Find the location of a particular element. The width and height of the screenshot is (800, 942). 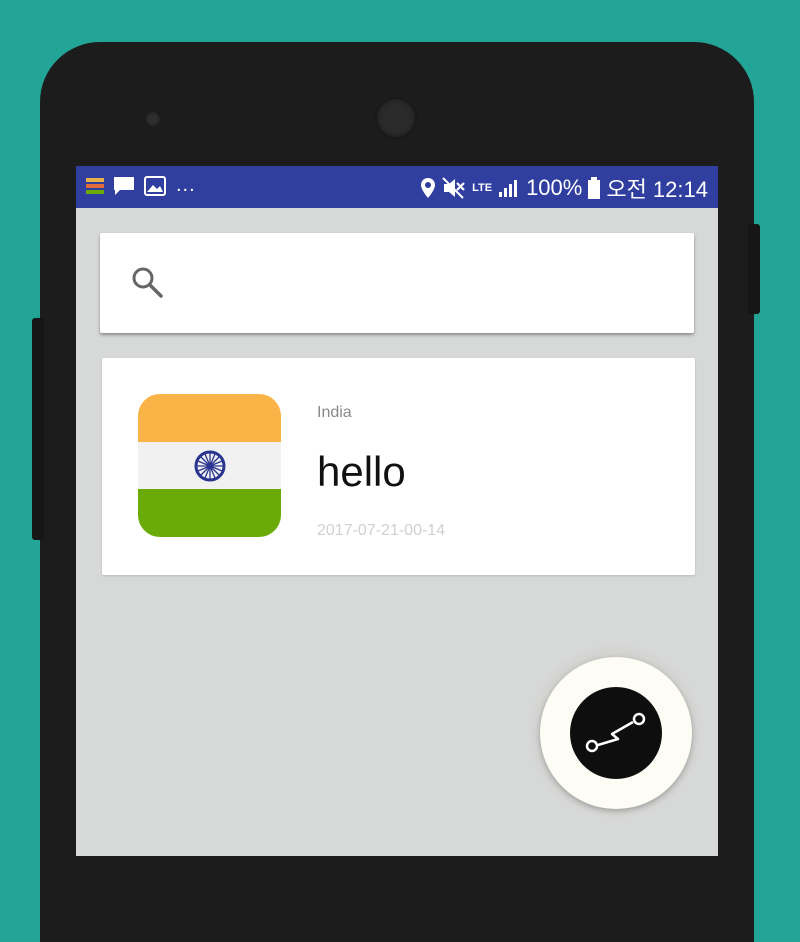

clock: 오전 12:14 is located at coordinates (657, 189).